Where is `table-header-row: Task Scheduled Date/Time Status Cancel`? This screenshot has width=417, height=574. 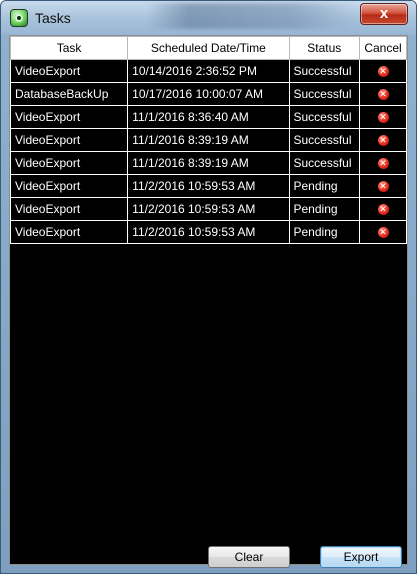 table-header-row: Task Scheduled Date/Time Status Cancel is located at coordinates (208, 48).